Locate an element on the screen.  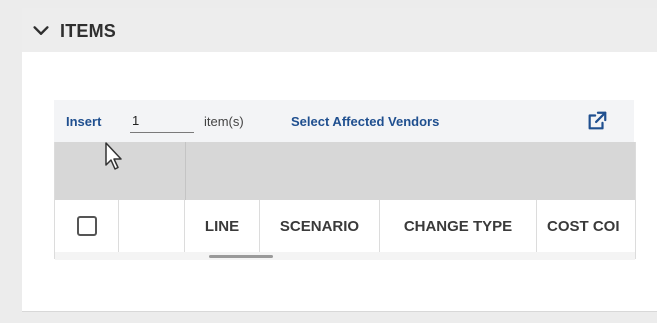
column-header-change-type: CHANGE TYPE is located at coordinates (458, 226).